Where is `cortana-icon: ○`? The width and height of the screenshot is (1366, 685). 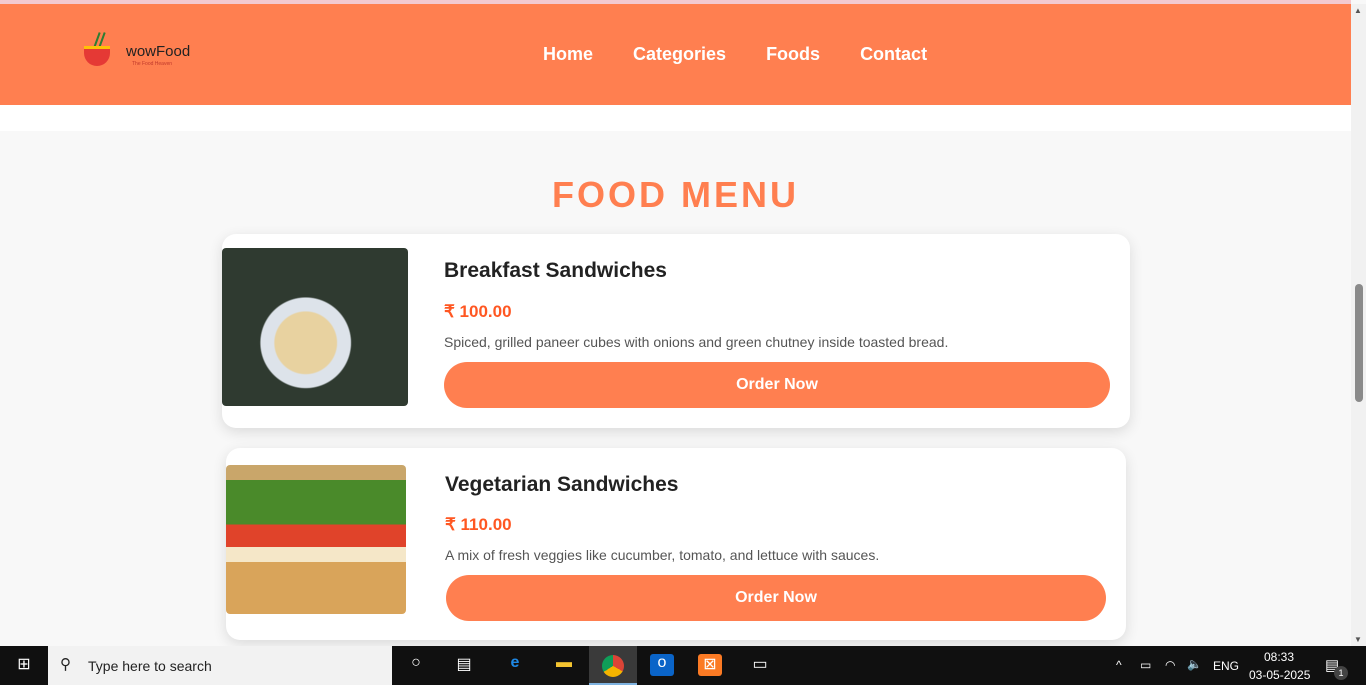 cortana-icon: ○ is located at coordinates (416, 665).